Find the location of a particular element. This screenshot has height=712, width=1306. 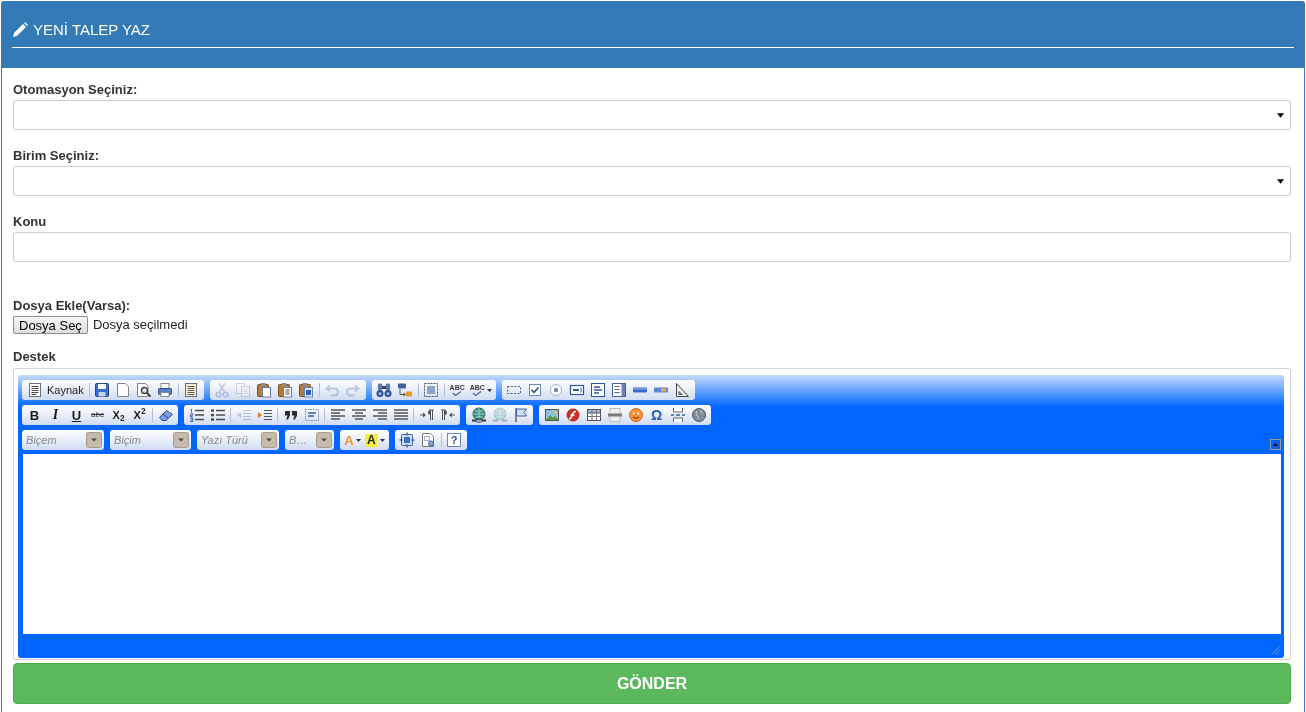

pencil-icon is located at coordinates (20, 30).